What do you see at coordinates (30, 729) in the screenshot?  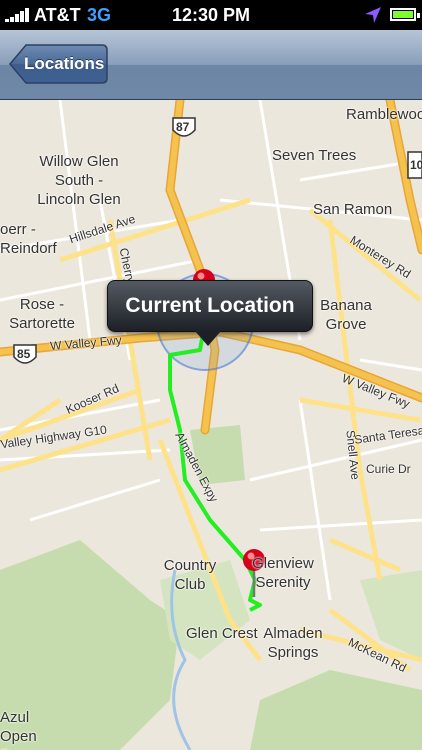 I see `place-label: Azul Open Preserve` at bounding box center [30, 729].